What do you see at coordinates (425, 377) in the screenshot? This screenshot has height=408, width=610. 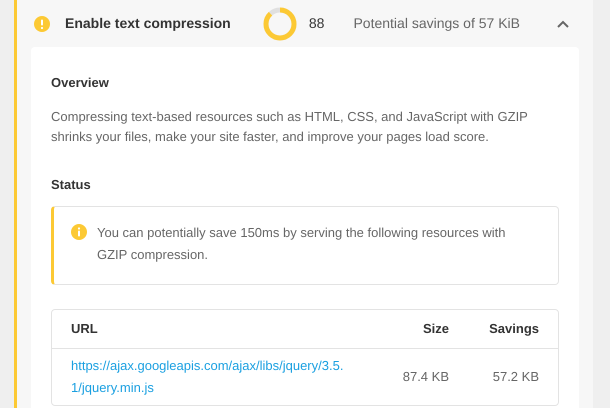 I see `table-cell-text: 87.4 KB` at bounding box center [425, 377].